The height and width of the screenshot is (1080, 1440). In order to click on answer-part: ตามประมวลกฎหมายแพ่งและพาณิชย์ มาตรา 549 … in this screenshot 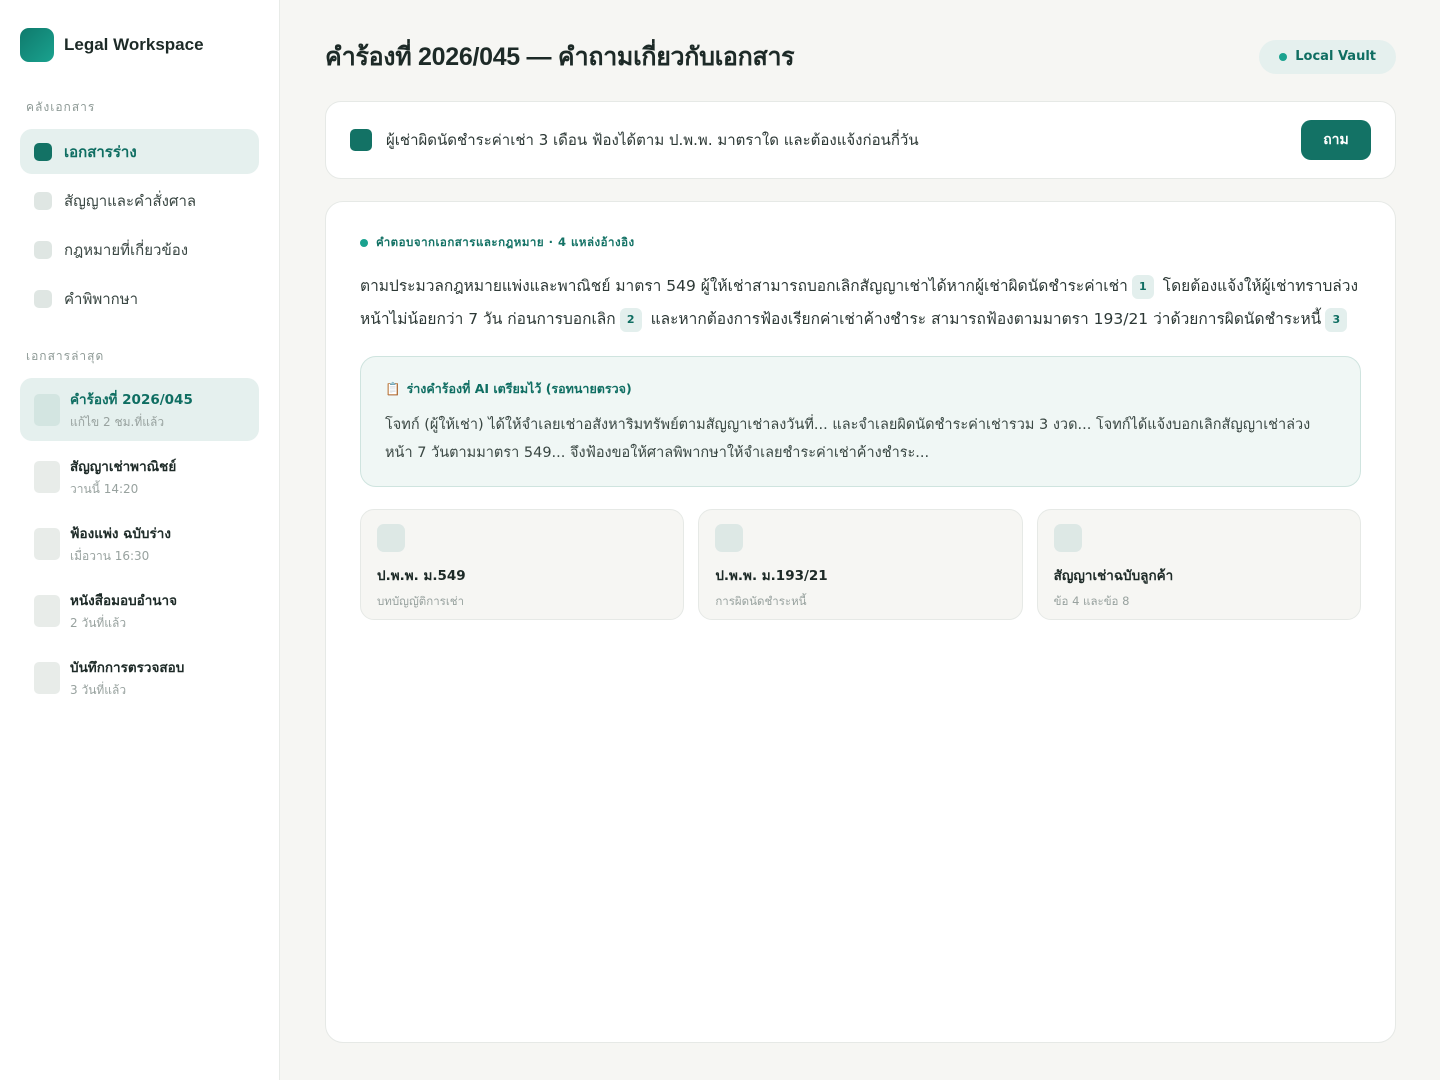, I will do `click(744, 286)`.